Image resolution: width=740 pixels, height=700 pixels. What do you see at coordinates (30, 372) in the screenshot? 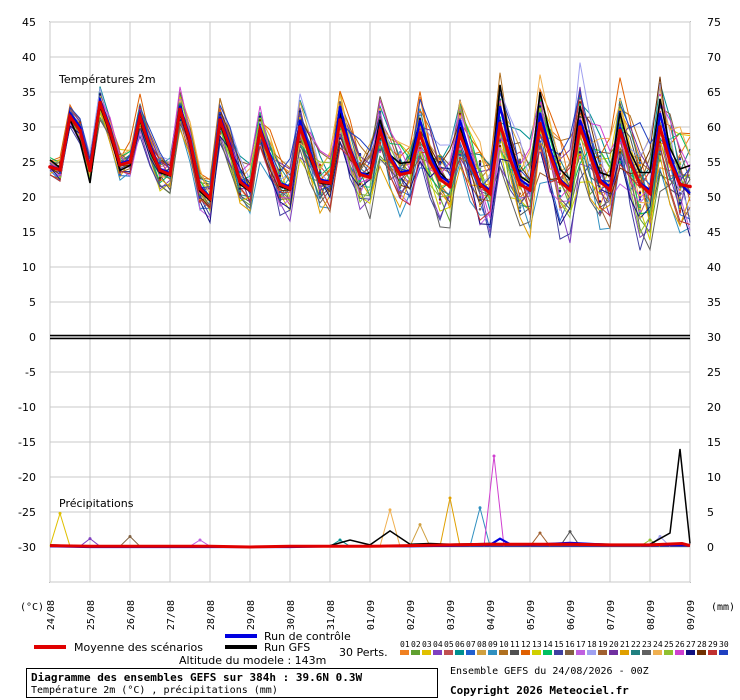
I see `left-tick-label: -5` at bounding box center [30, 372].